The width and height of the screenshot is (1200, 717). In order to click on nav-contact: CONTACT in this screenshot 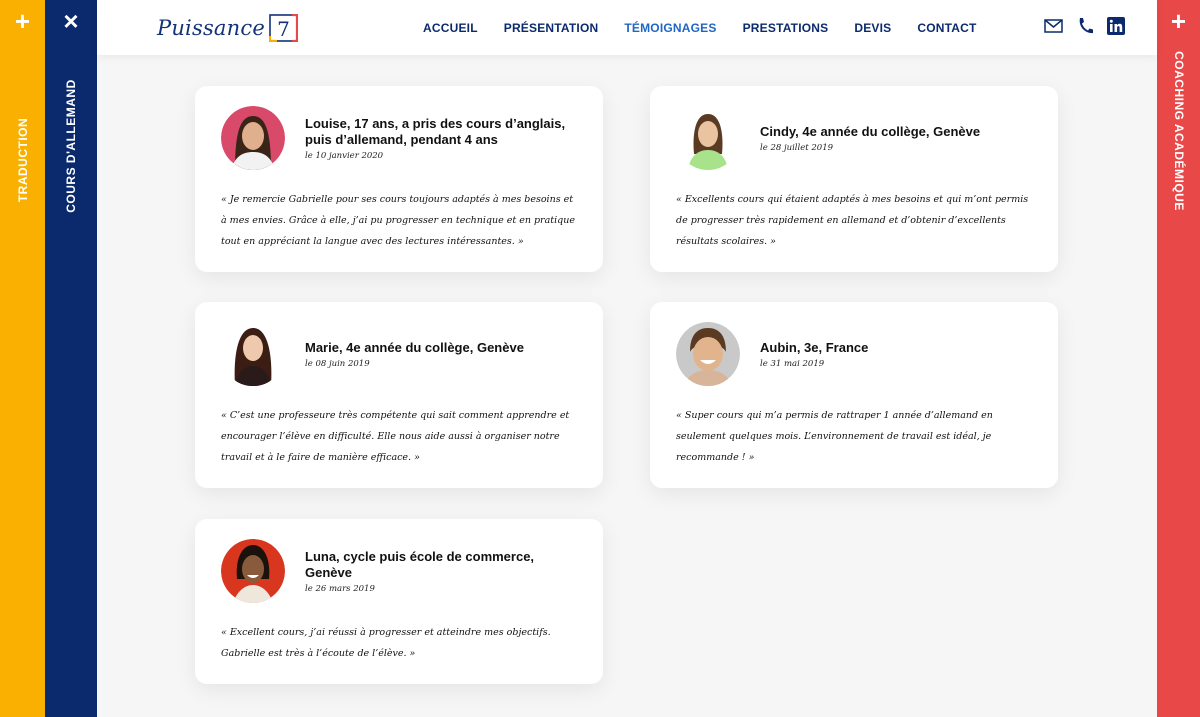, I will do `click(946, 28)`.